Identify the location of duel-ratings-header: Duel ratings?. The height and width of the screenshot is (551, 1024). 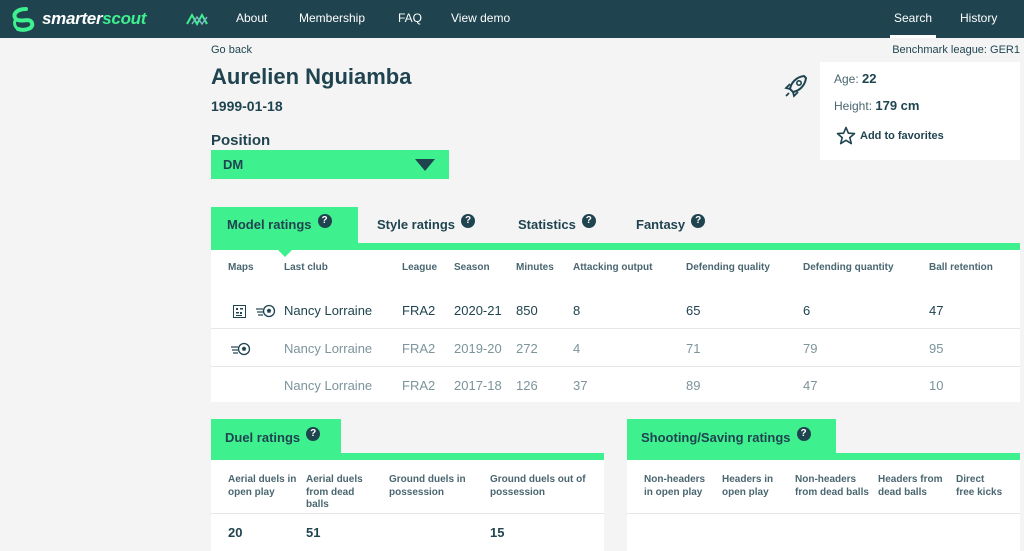
(276, 437).